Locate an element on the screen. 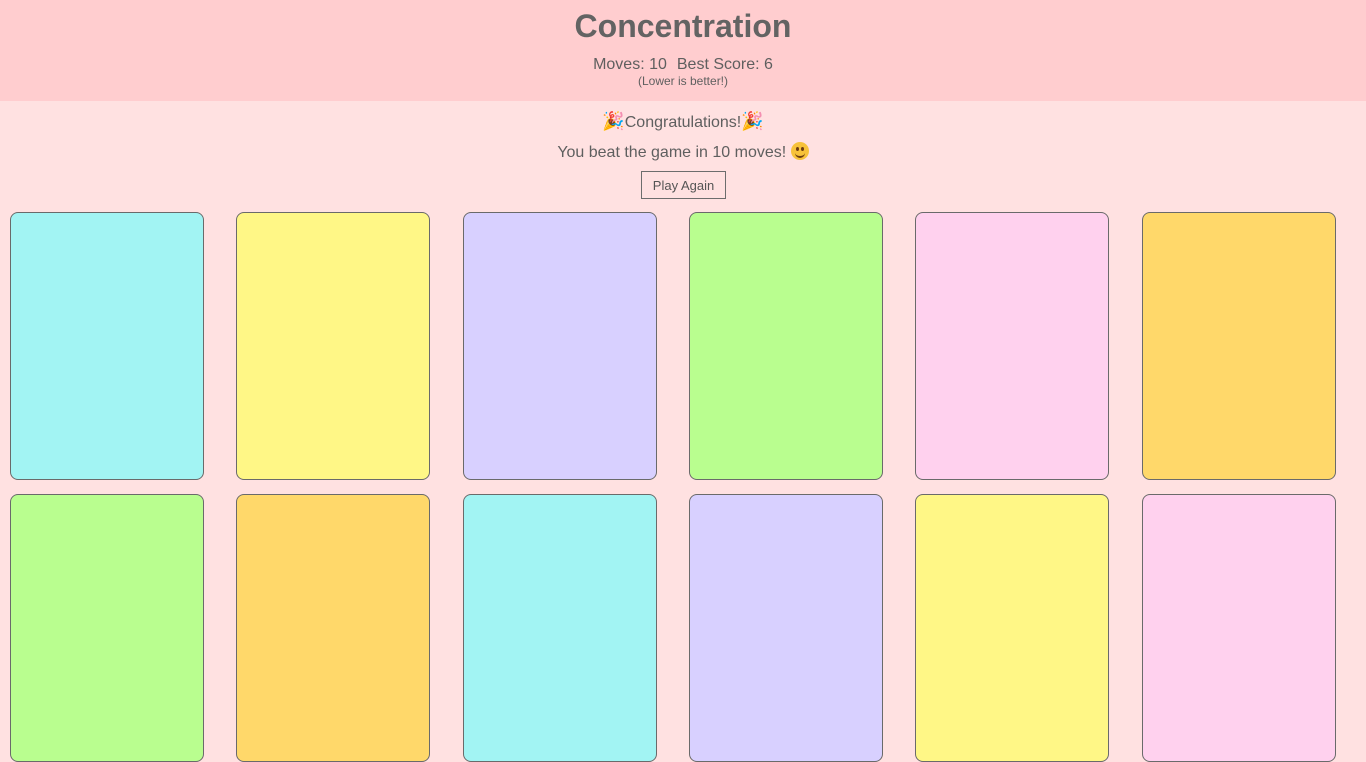  play-again-button: Play Again is located at coordinates (683, 185).